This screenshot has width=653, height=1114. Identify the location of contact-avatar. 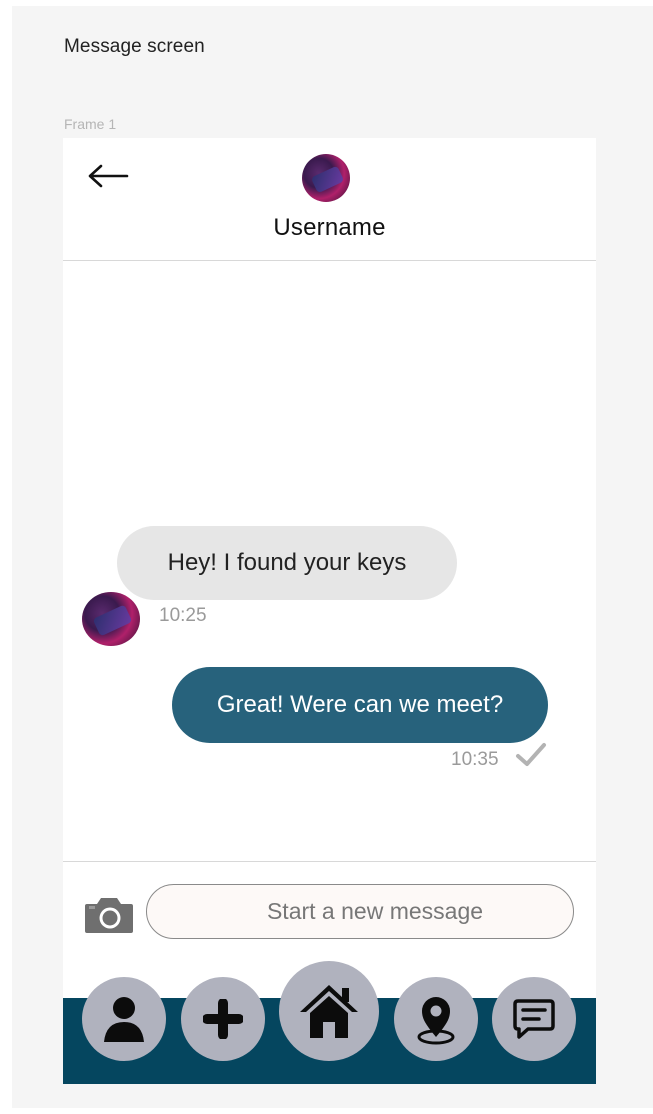
(326, 178).